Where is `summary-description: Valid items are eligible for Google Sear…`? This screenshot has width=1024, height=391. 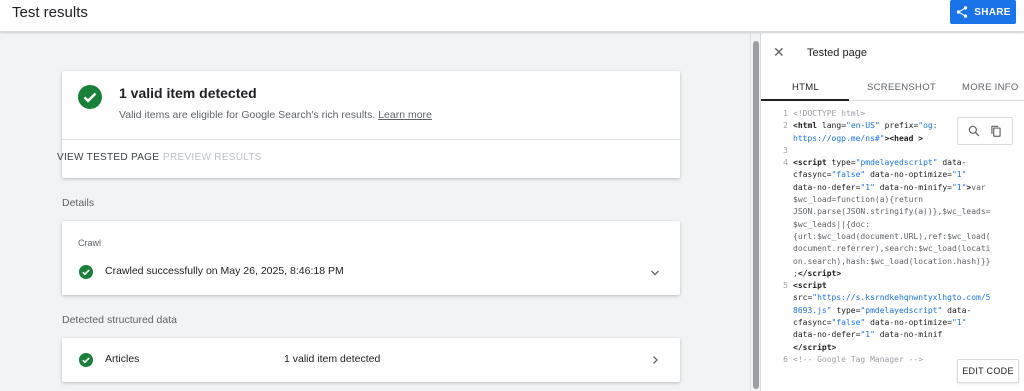 summary-description: Valid items are eligible for Google Sear… is located at coordinates (275, 115).